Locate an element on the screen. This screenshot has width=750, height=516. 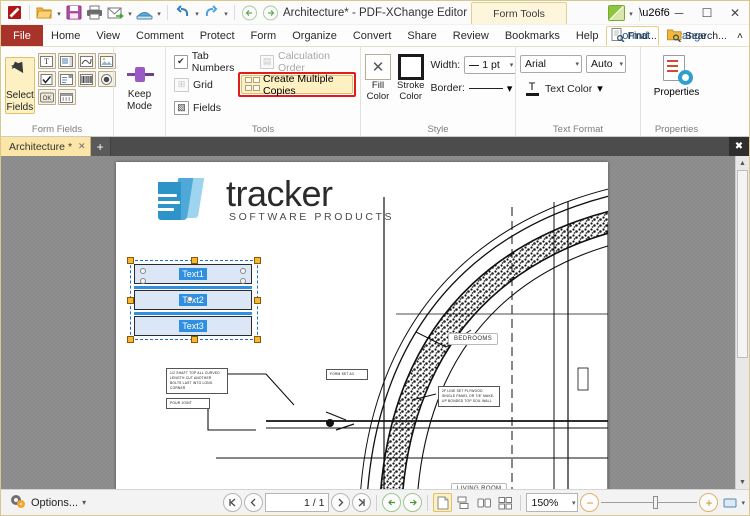
scrollbar-thumb is located at coordinates (742, 264).